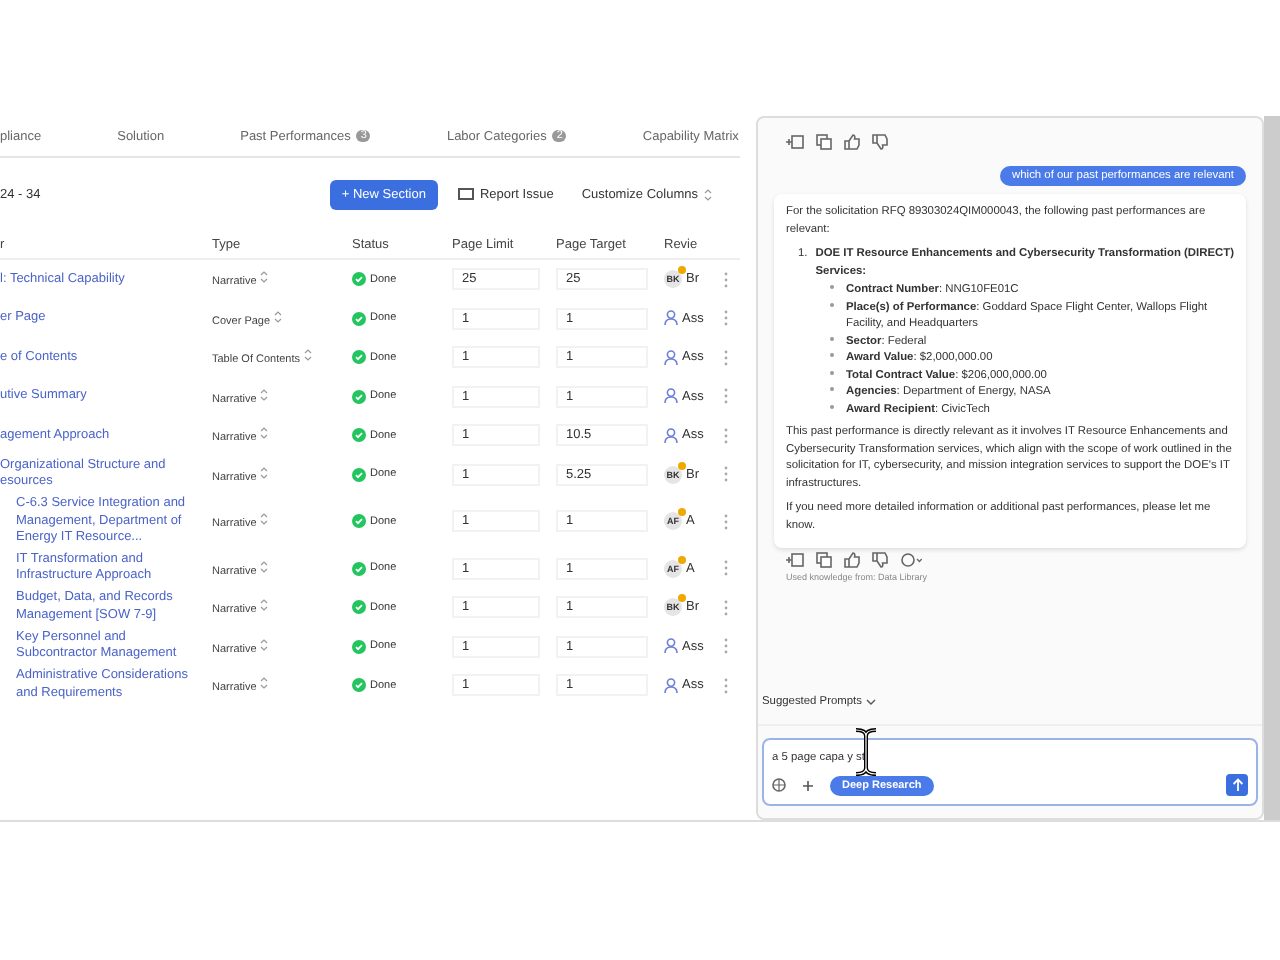  I want to click on globe-icon, so click(779, 785).